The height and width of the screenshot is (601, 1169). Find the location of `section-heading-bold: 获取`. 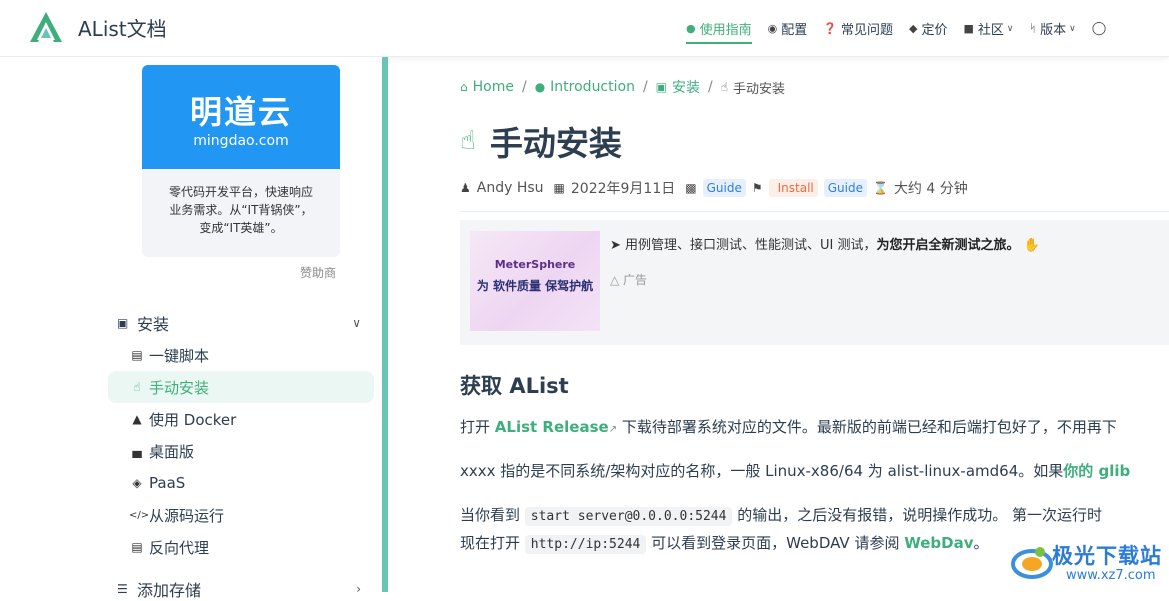

section-heading-bold: 获取 is located at coordinates (481, 386).